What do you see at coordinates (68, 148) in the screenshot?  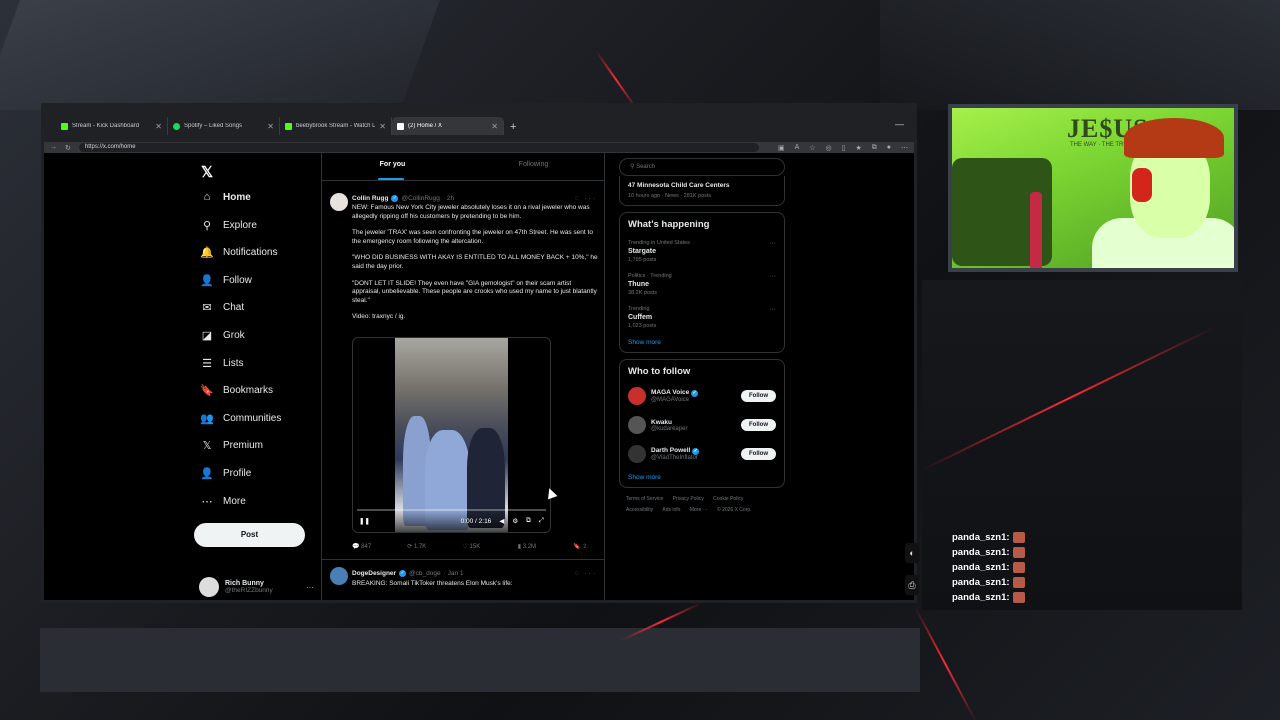 I see `reload-icon: ↻` at bounding box center [68, 148].